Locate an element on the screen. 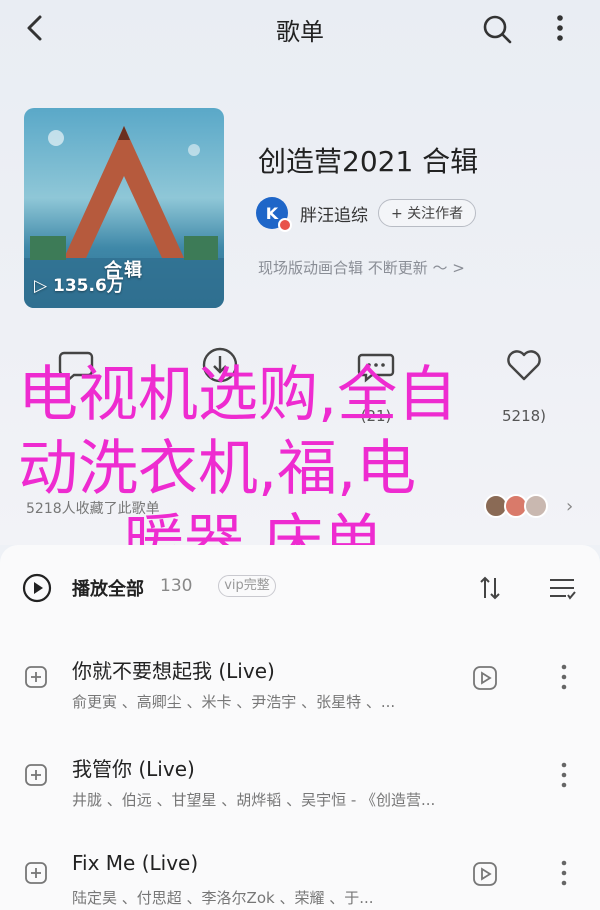 The height and width of the screenshot is (910, 600). author-avatar: K is located at coordinates (274, 214).